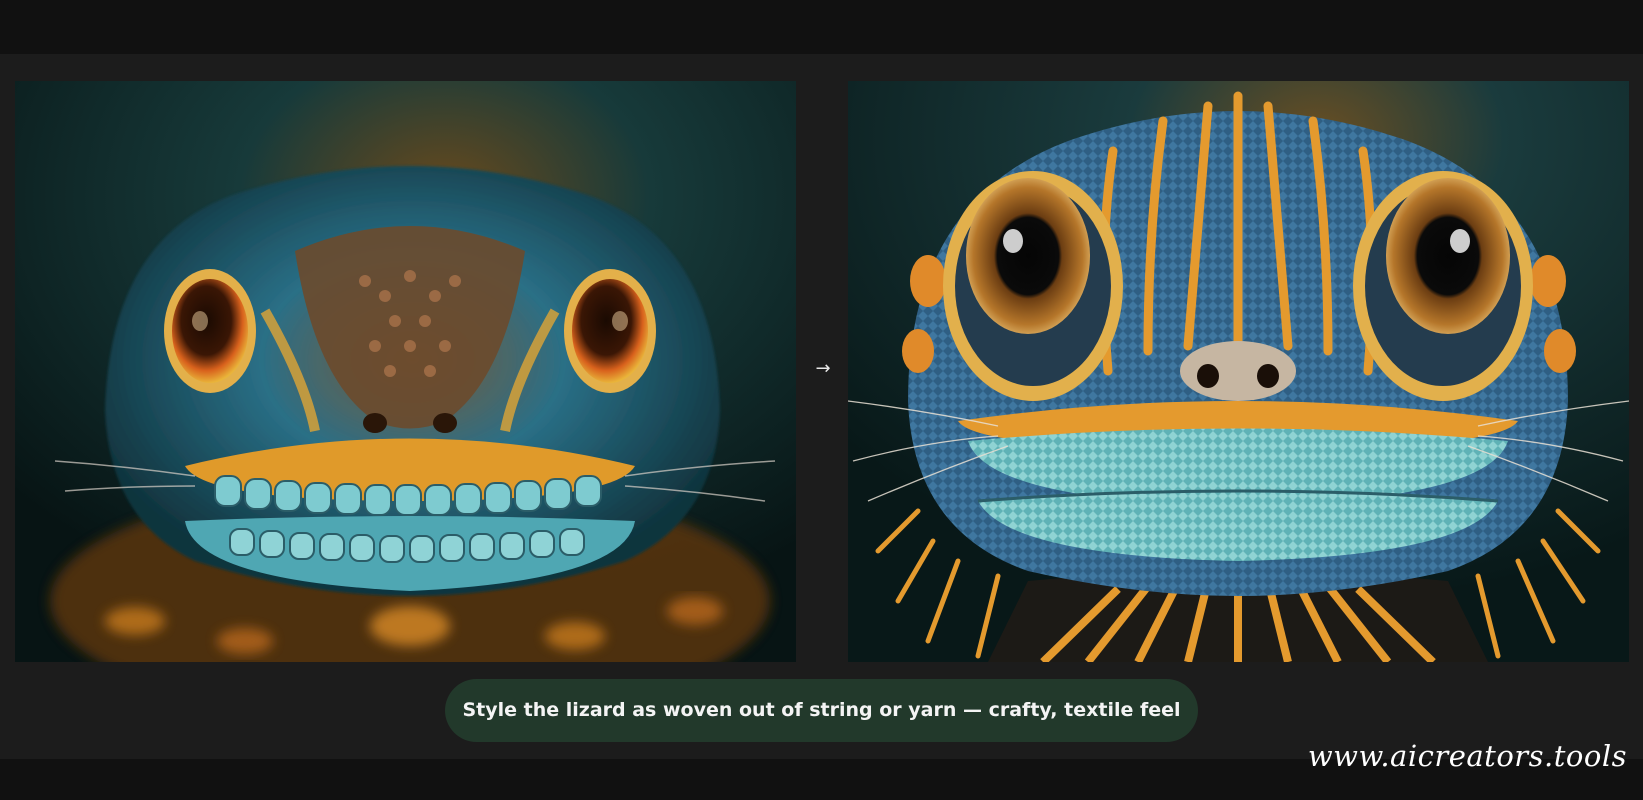 This screenshot has width=1643, height=800. Describe the element at coordinates (1467, 756) in the screenshot. I see `watermark-text: www.aicreators.tools` at that location.